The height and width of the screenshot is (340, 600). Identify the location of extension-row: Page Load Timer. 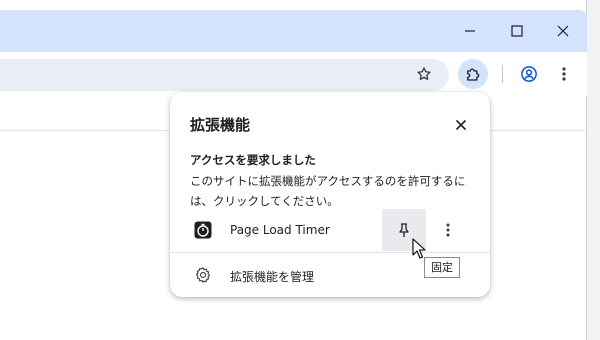
(330, 230).